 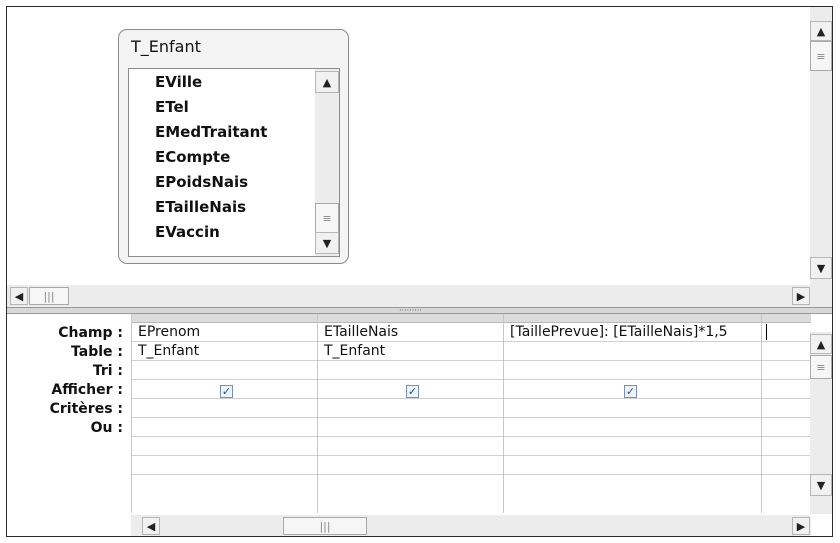 What do you see at coordinates (471, 525) in the screenshot?
I see `design-grid-hscrollbar` at bounding box center [471, 525].